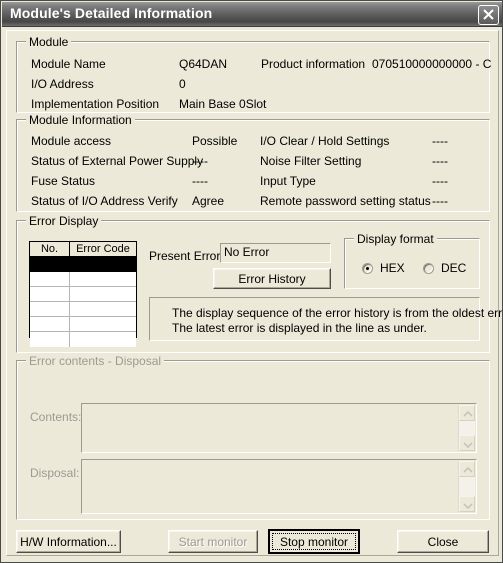  What do you see at coordinates (325, 141) in the screenshot?
I see `io-clear-hold-label: I/O Clear / Hold Settings` at bounding box center [325, 141].